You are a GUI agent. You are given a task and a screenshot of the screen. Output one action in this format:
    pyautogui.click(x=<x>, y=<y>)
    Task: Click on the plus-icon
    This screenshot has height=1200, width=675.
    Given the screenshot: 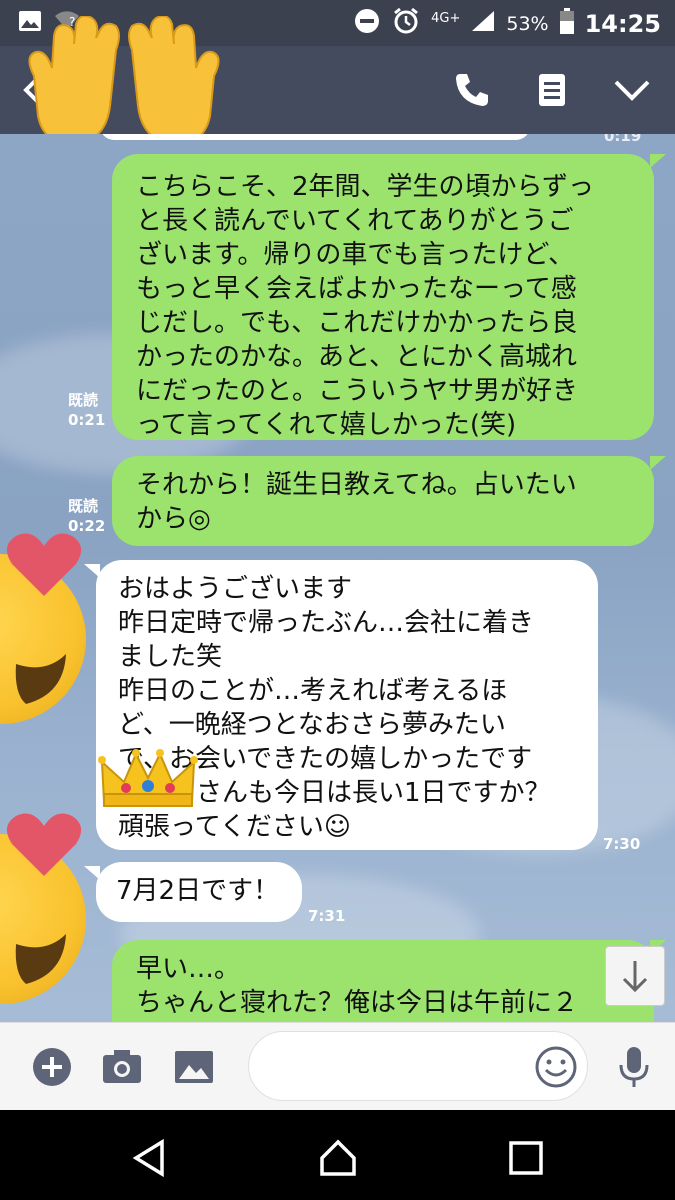 What is the action you would take?
    pyautogui.click(x=52, y=1070)
    